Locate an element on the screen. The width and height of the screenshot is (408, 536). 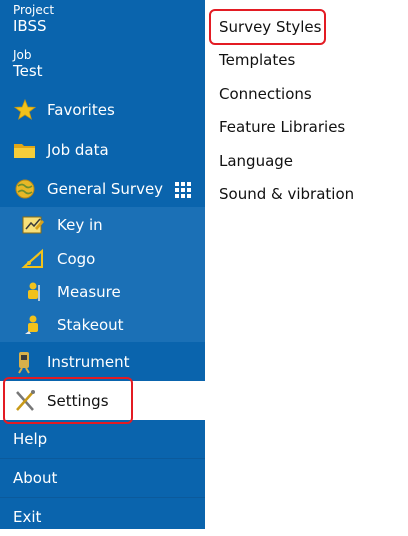
cogo-icon is located at coordinates (33, 259).